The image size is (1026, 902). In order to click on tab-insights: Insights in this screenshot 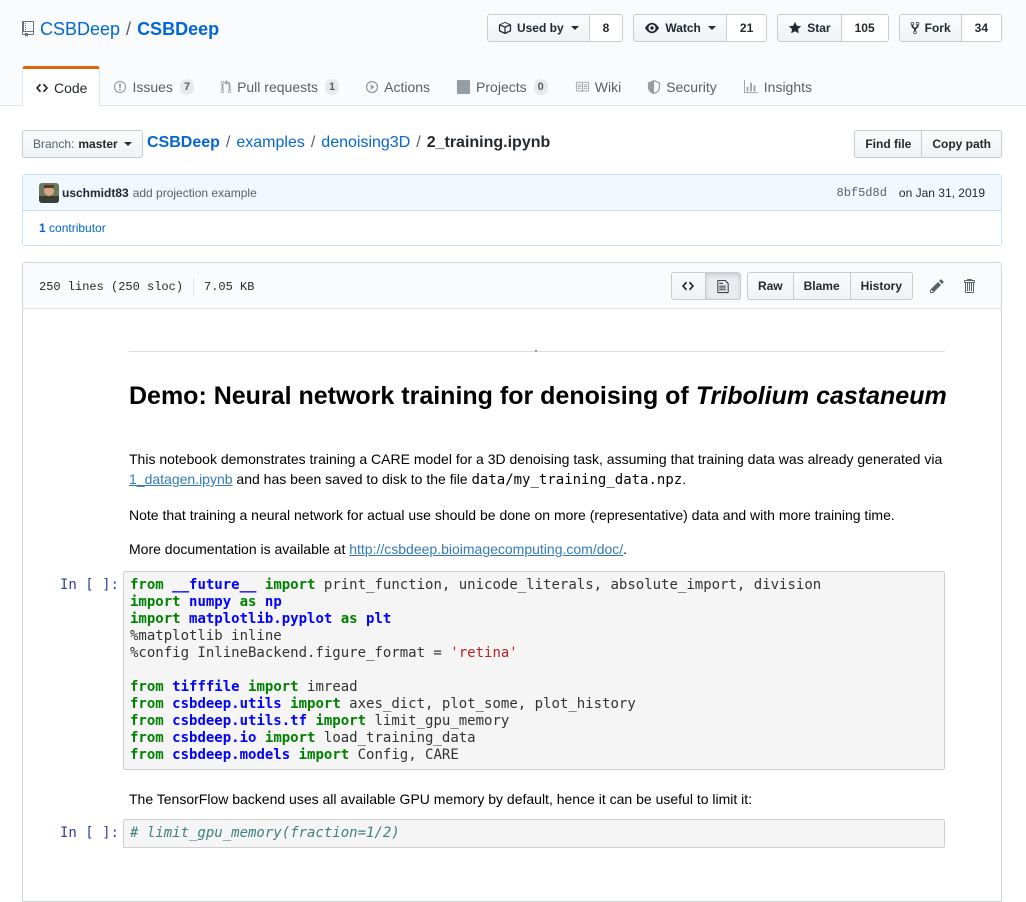, I will do `click(777, 86)`.